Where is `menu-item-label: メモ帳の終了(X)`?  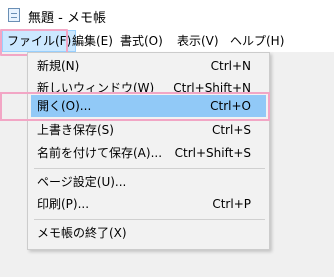 menu-item-label: メモ帳の終了(X) is located at coordinates (82, 233).